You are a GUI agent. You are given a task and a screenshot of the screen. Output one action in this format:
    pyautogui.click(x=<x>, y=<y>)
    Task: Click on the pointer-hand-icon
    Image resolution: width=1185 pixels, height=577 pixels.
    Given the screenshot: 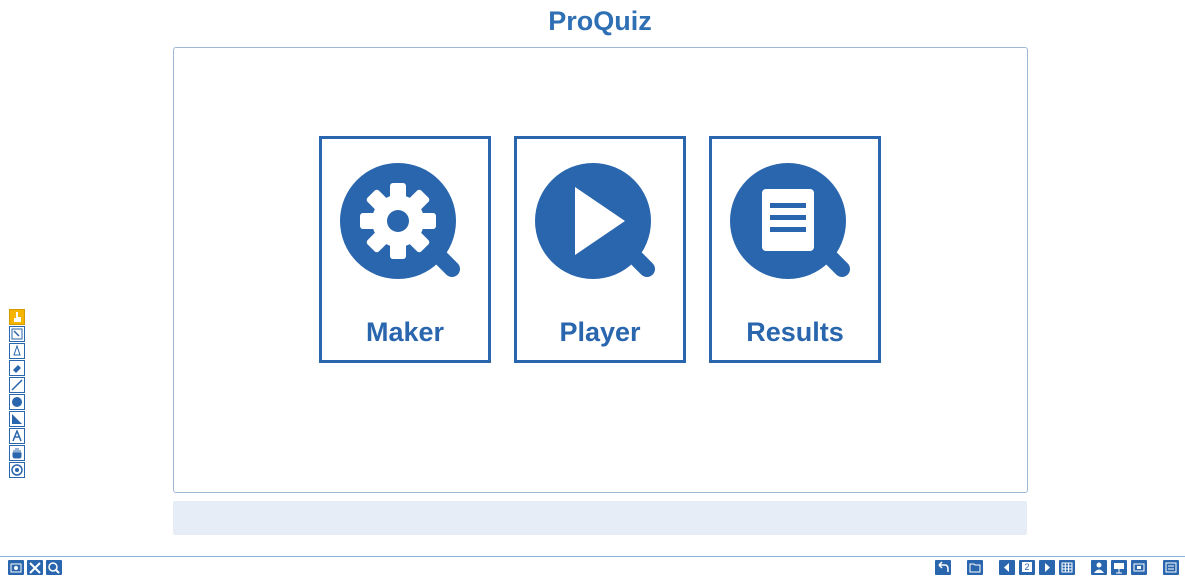 What is the action you would take?
    pyautogui.click(x=17, y=317)
    